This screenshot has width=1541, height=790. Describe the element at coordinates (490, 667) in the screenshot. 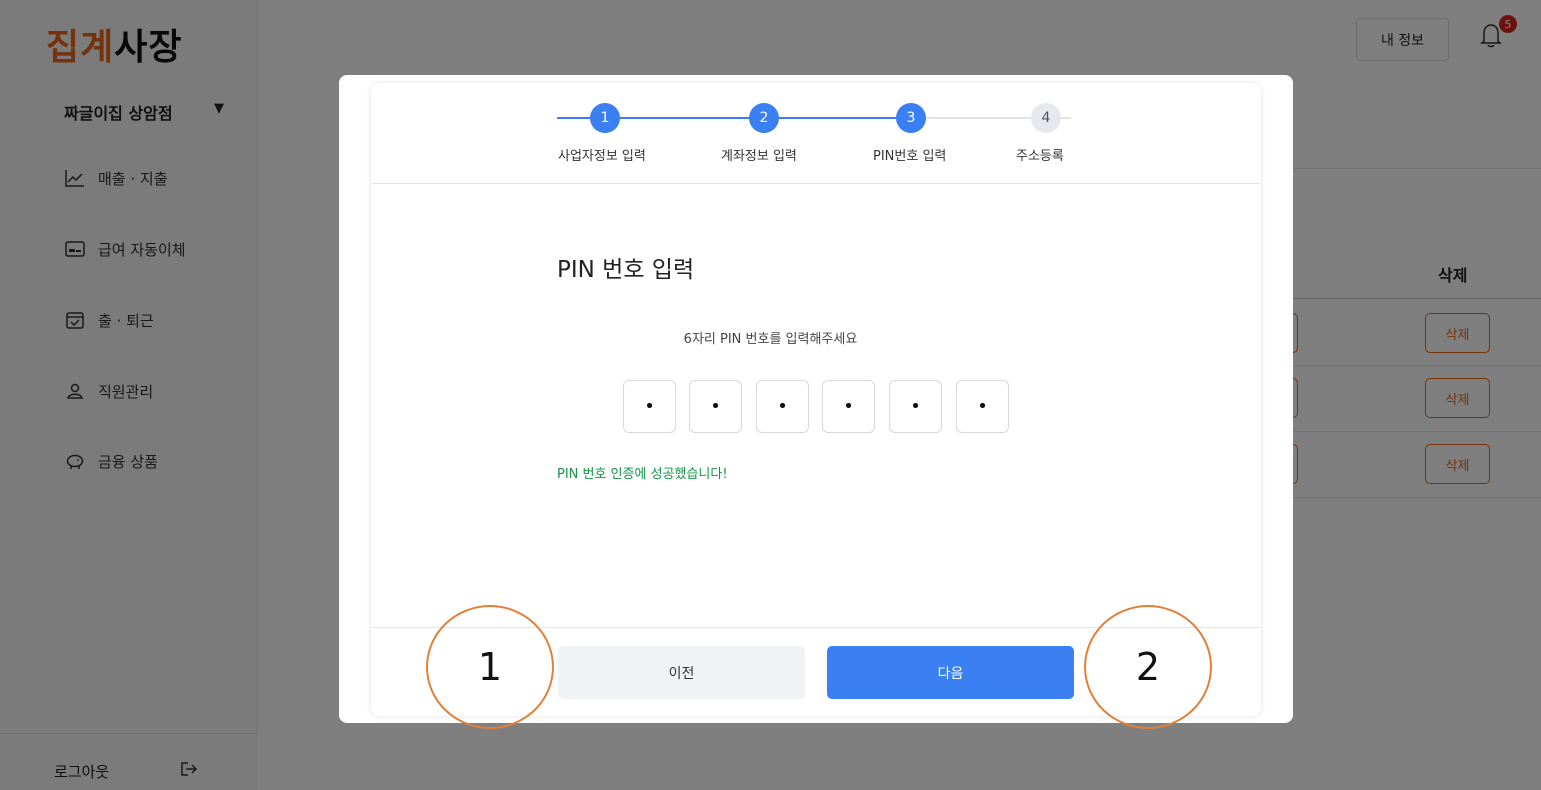

I see `annotation-circle-1: 1` at that location.